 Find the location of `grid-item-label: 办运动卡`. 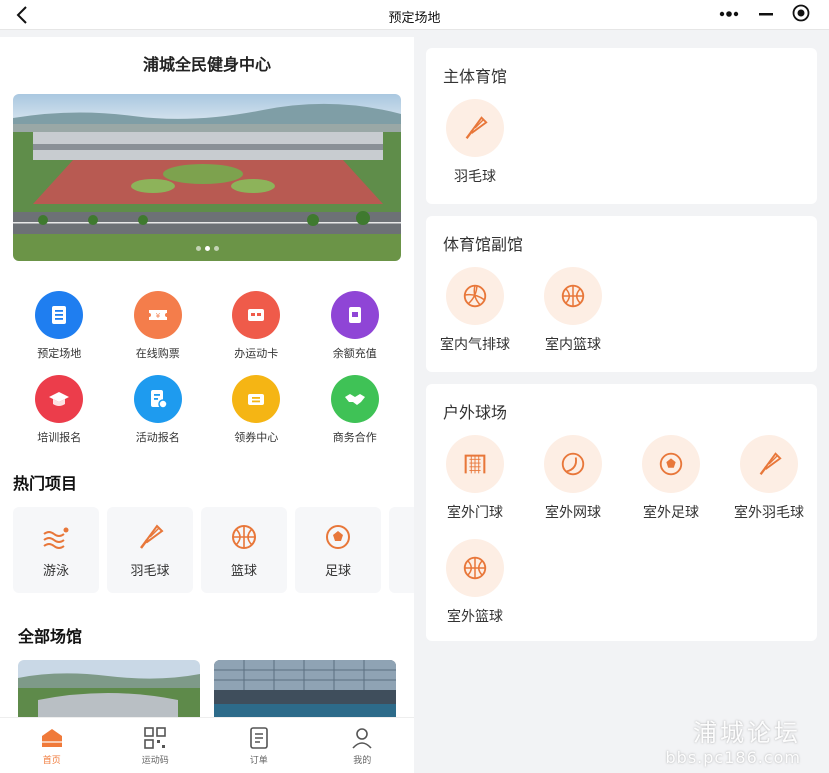

grid-item-label: 办运动卡 is located at coordinates (256, 353).